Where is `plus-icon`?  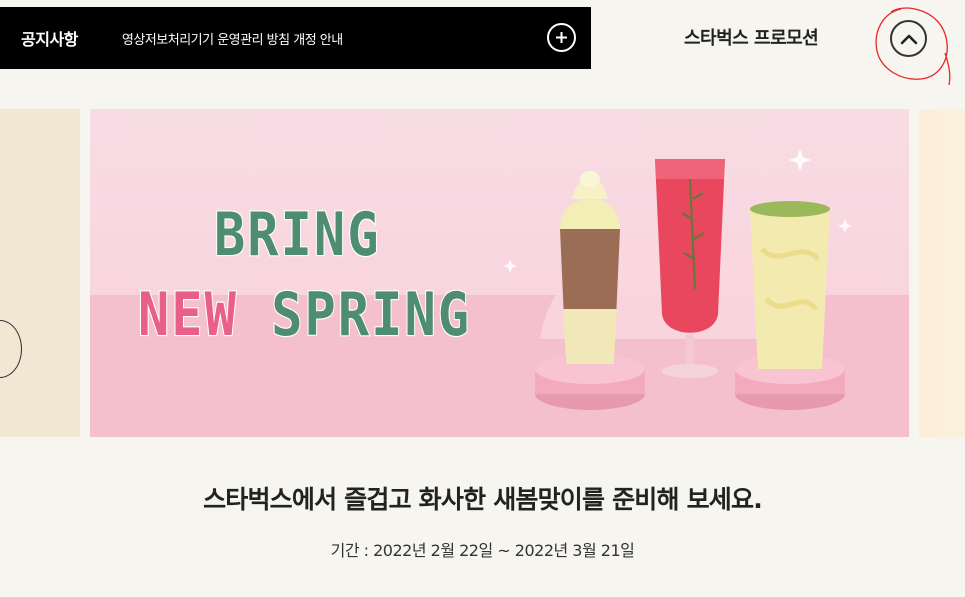 plus-icon is located at coordinates (561, 37).